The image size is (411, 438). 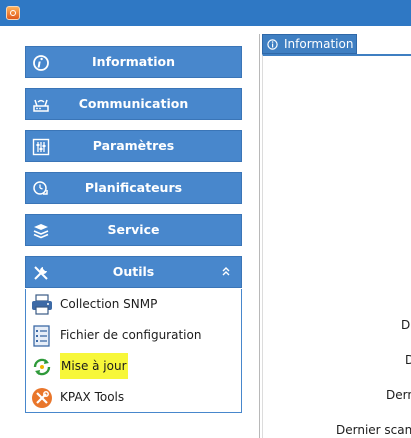 What do you see at coordinates (42, 367) in the screenshot?
I see `update-refresh-icon` at bounding box center [42, 367].